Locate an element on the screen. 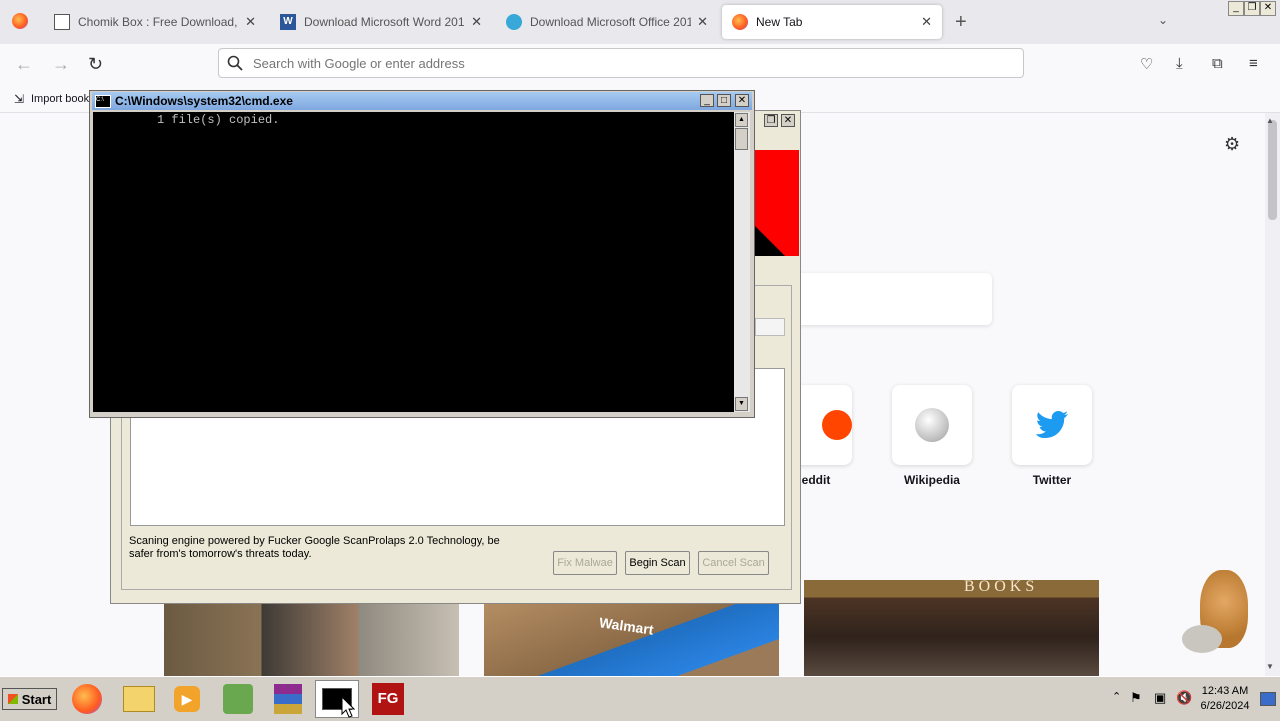 The width and height of the screenshot is (1280, 721). cmd-title-bar: C:\ C:\Windows\system32\cmd.exe is located at coordinates (422, 101).